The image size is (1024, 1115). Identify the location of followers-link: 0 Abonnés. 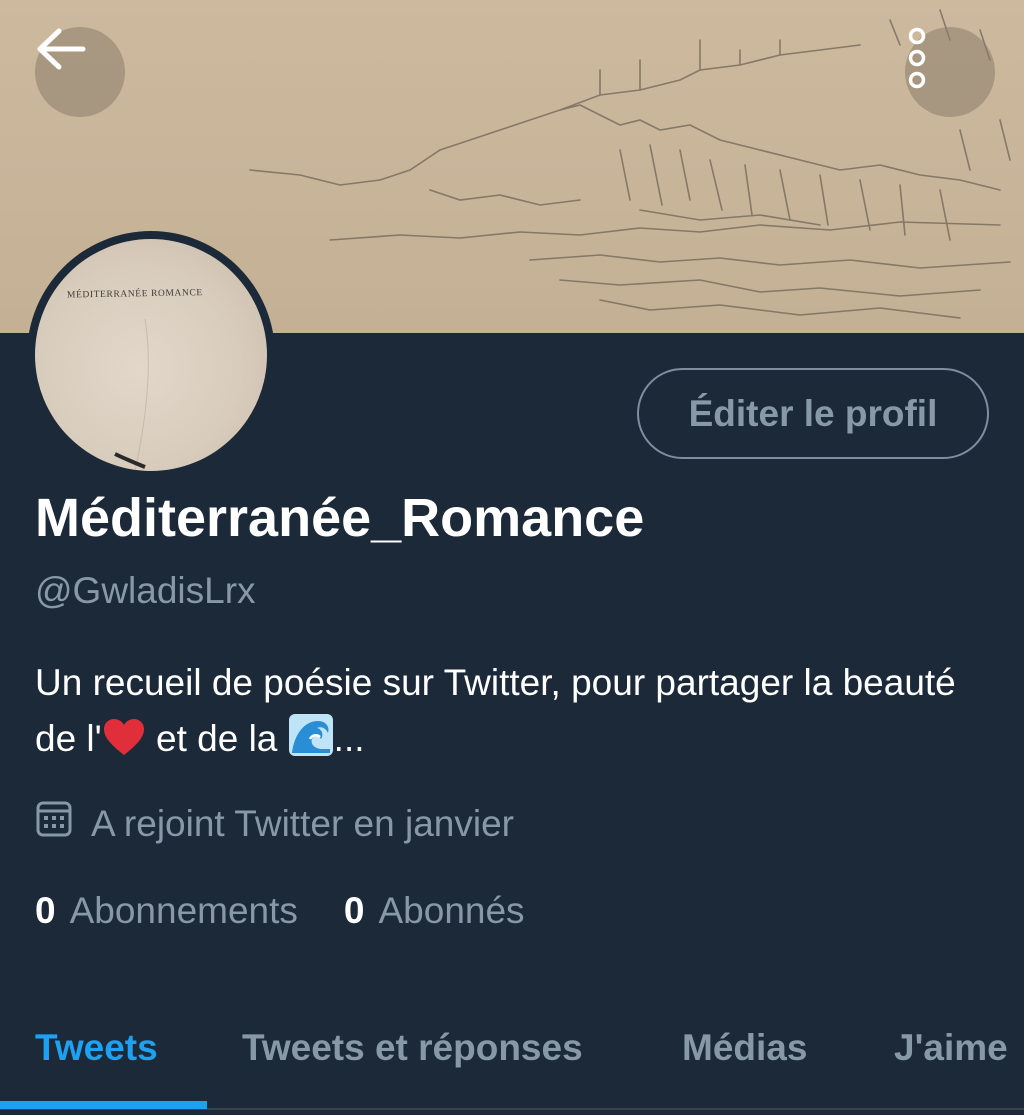
(434, 911).